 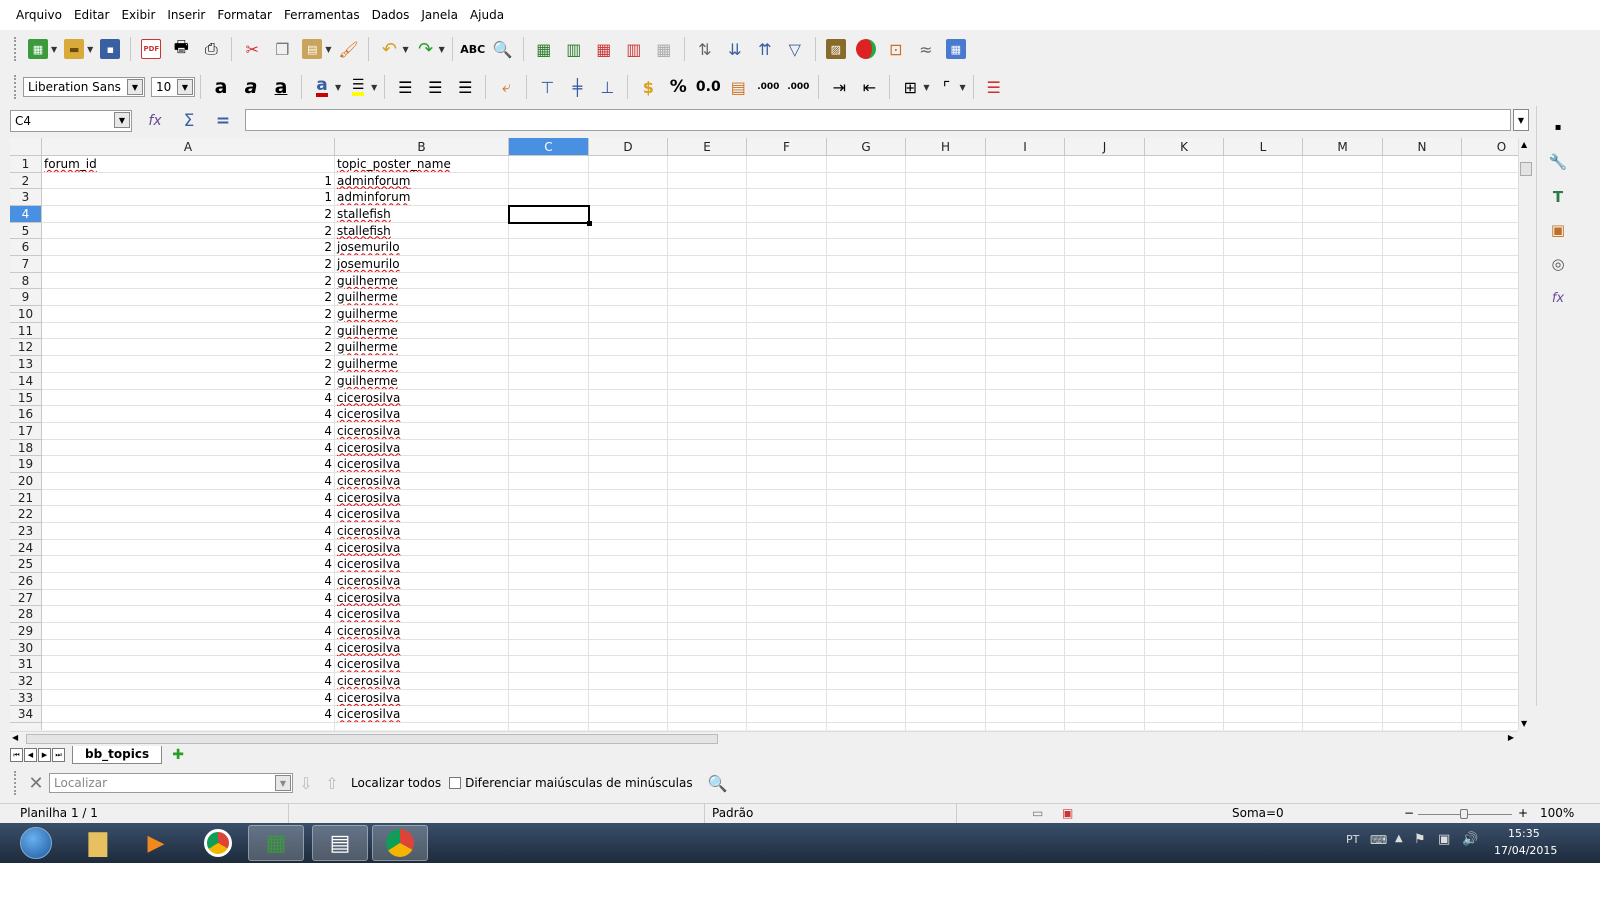 I want to click on column-header: A, so click(x=188, y=147).